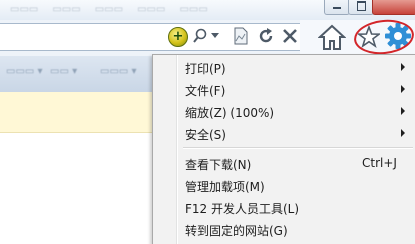  Describe the element at coordinates (298, 148) in the screenshot. I see `menu-separator` at that location.